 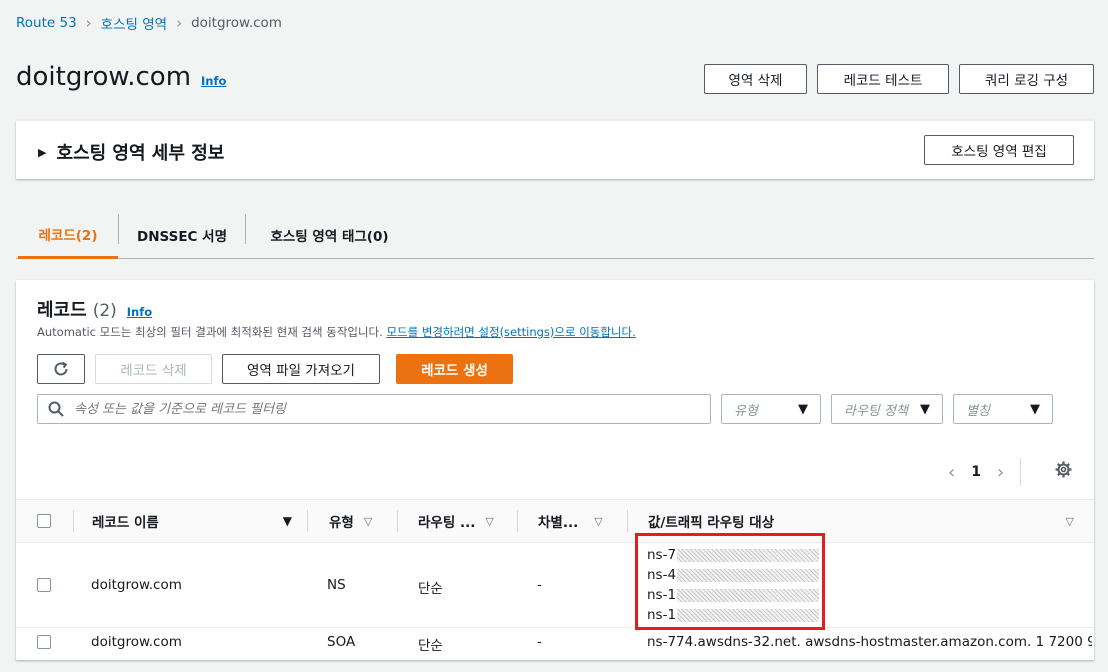 What do you see at coordinates (1003, 409) in the screenshot?
I see `alias-filter-select: 별칭 ▼` at bounding box center [1003, 409].